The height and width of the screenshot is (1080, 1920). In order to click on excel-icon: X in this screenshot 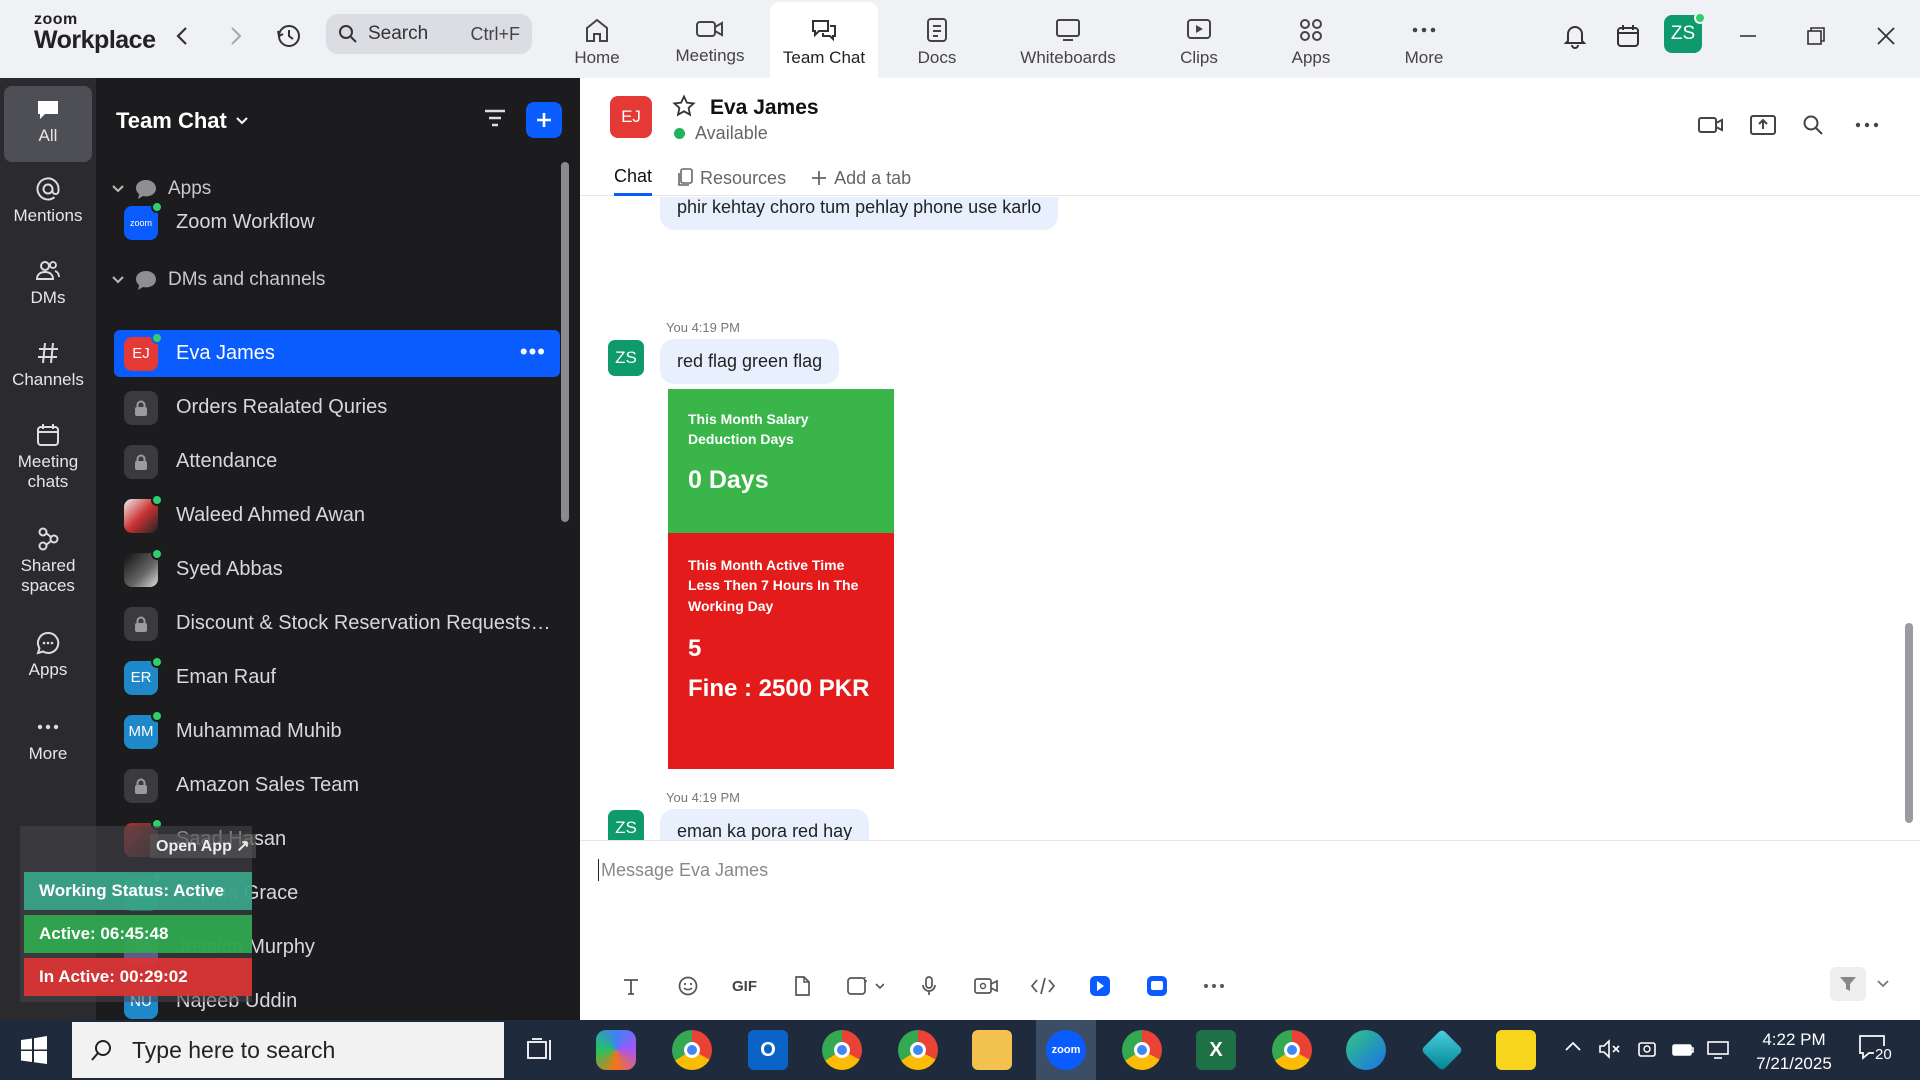, I will do `click(1216, 1050)`.